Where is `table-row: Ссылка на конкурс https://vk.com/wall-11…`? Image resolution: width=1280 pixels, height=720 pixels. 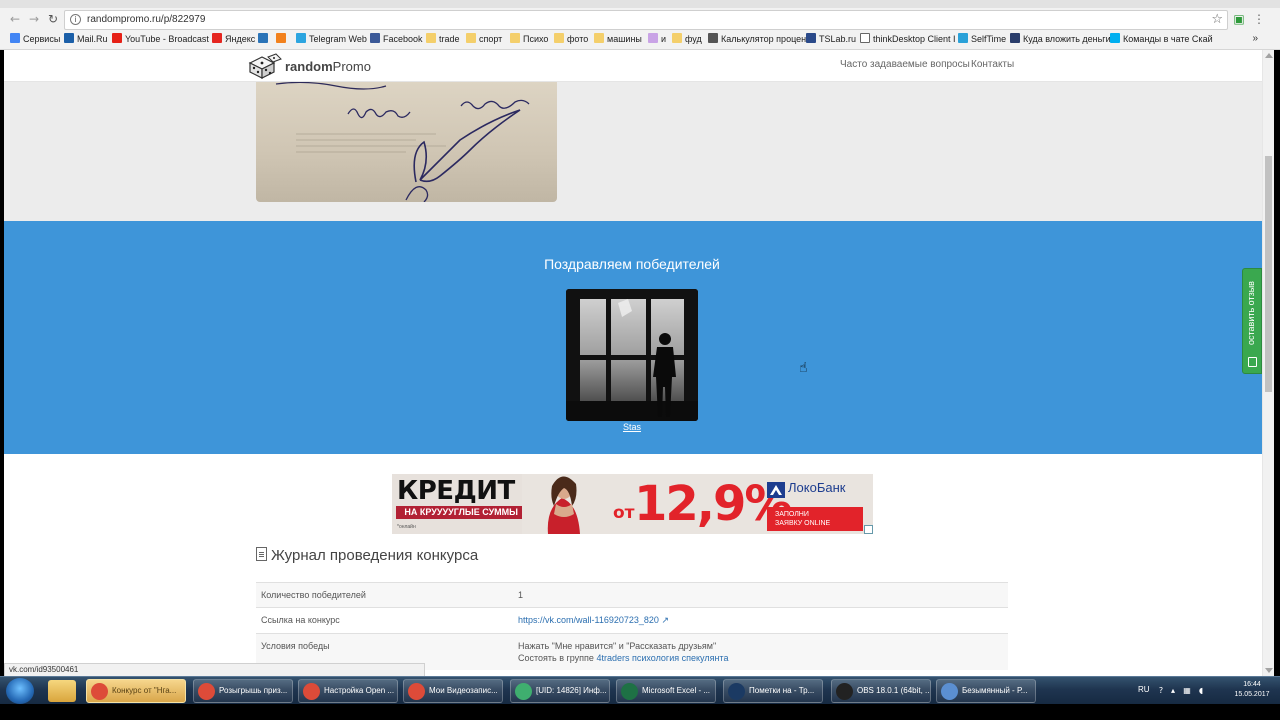
table-row: Ссылка на конкурс https://vk.com/wall-11… is located at coordinates (632, 620).